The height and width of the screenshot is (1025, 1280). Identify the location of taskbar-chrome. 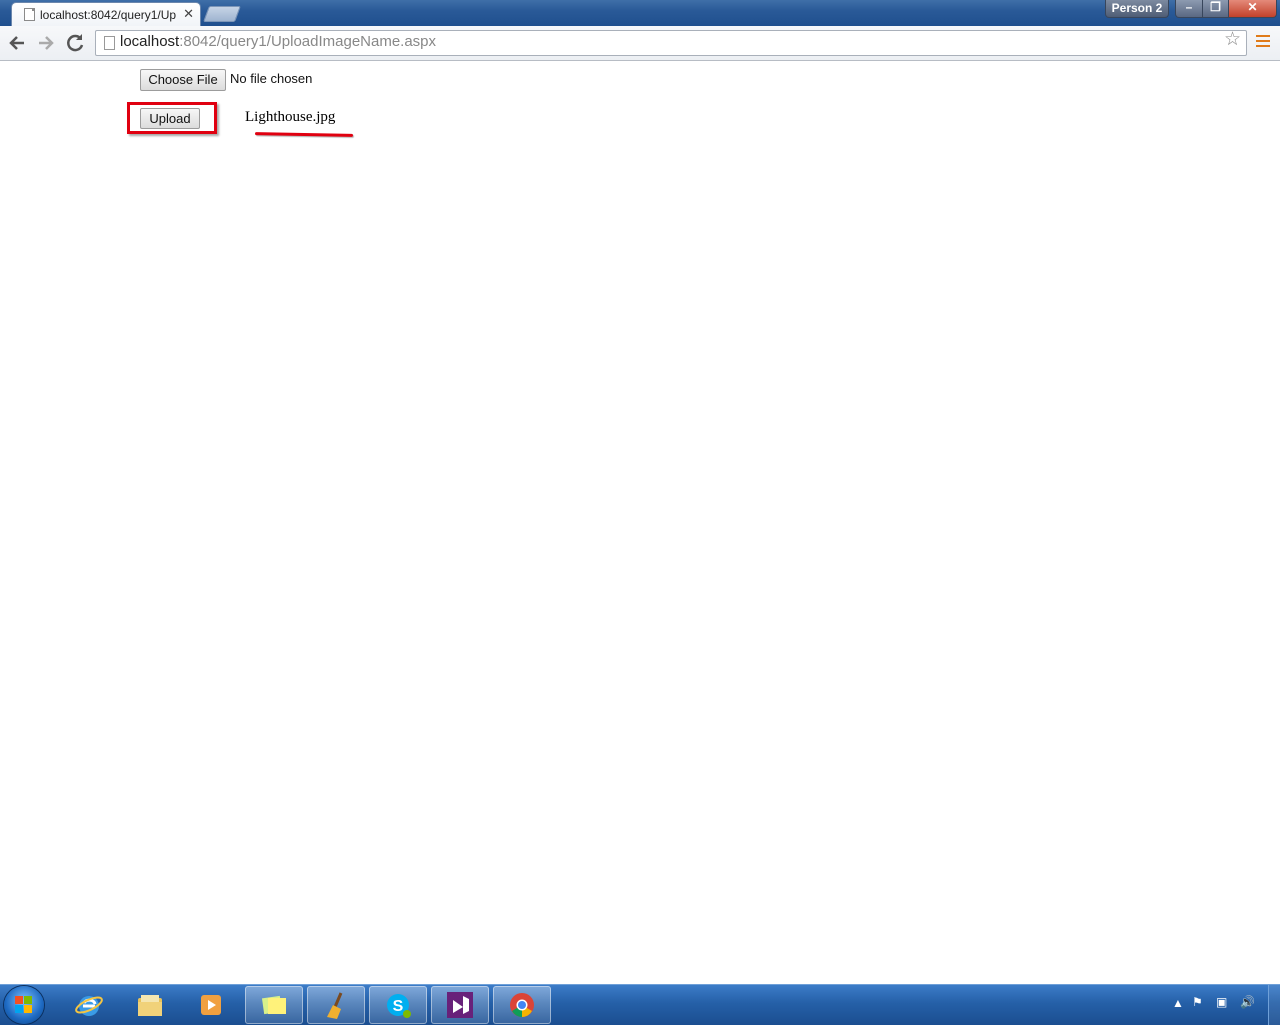
(522, 1005).